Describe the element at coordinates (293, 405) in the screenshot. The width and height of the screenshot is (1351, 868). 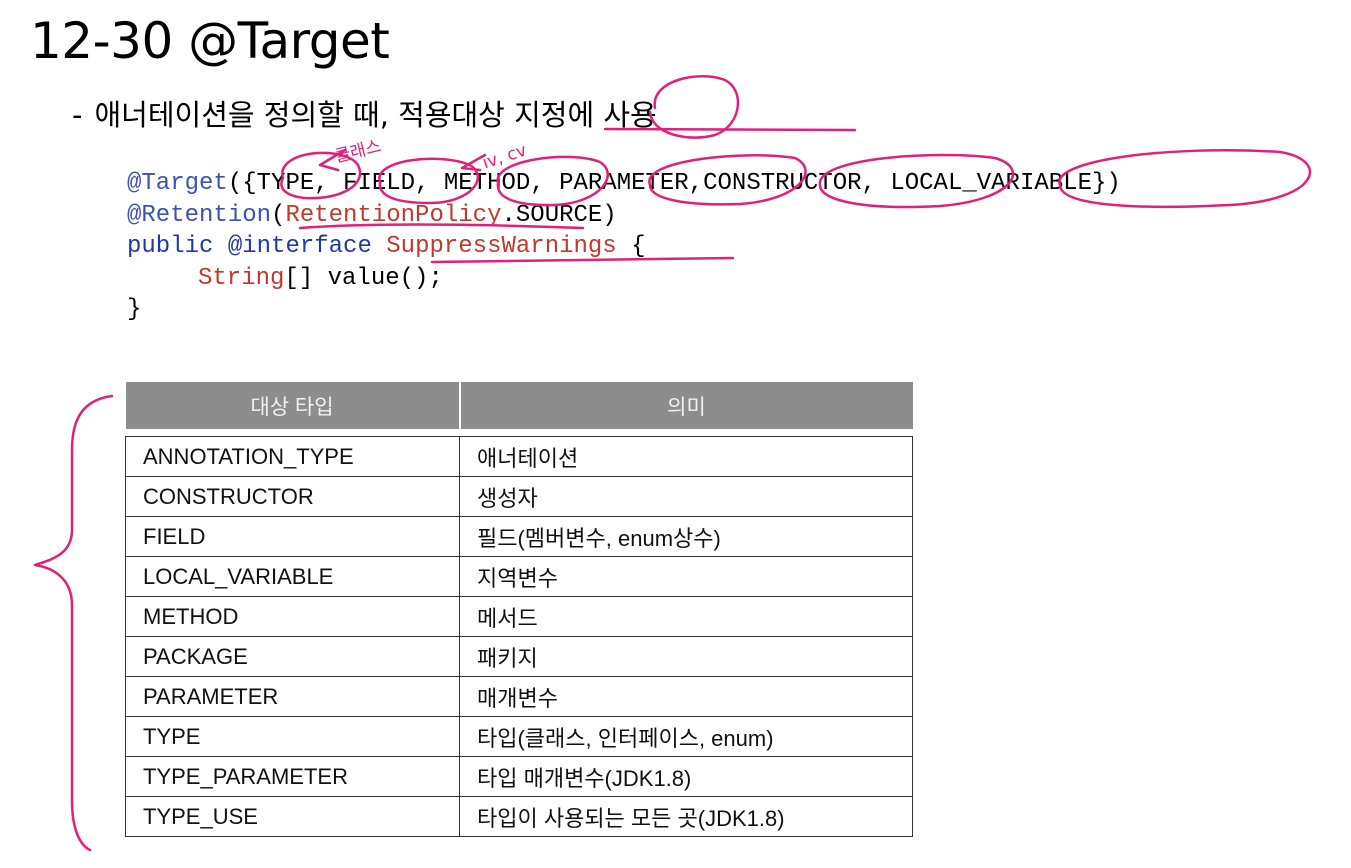
I see `header-target-type: 대상 타입` at that location.